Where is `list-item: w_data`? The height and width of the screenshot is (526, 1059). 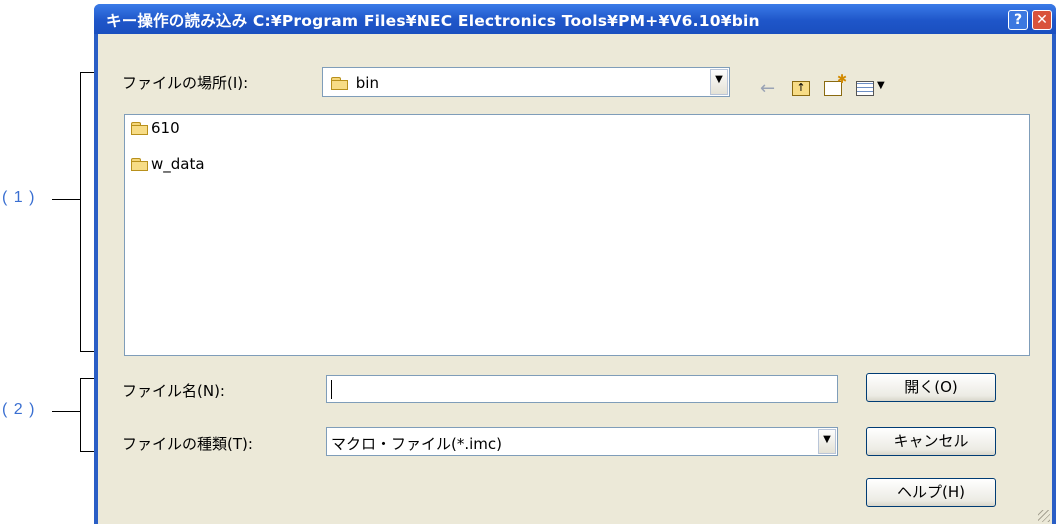
list-item: w_data is located at coordinates (168, 166).